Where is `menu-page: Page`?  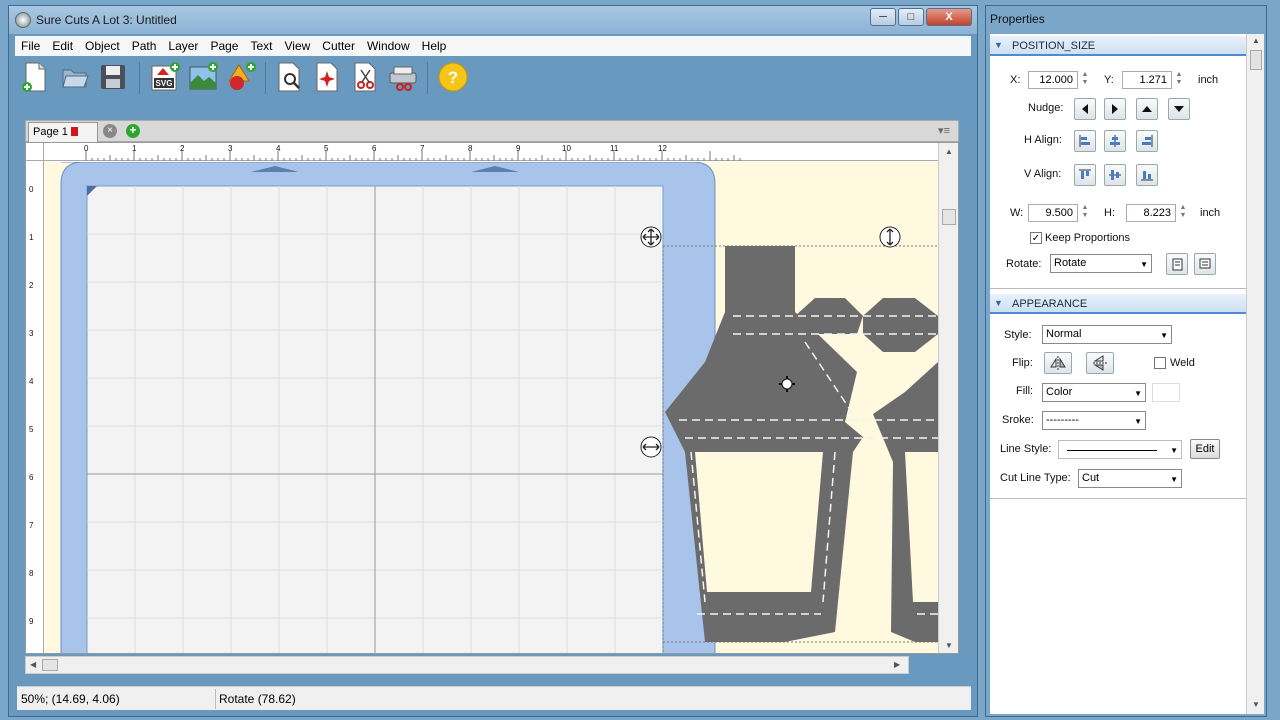
menu-page: Page is located at coordinates (224, 44).